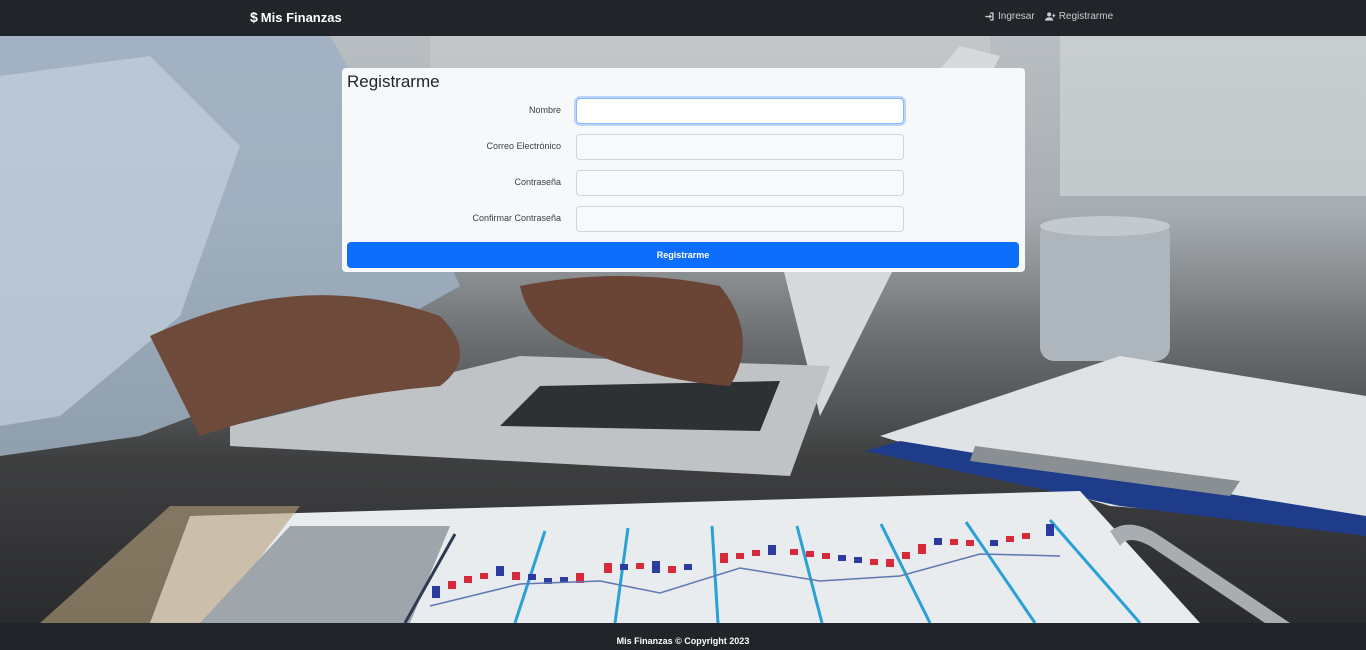 The height and width of the screenshot is (650, 1366). What do you see at coordinates (516, 218) in the screenshot?
I see `confirmar-label: Confirmar Contraseña` at bounding box center [516, 218].